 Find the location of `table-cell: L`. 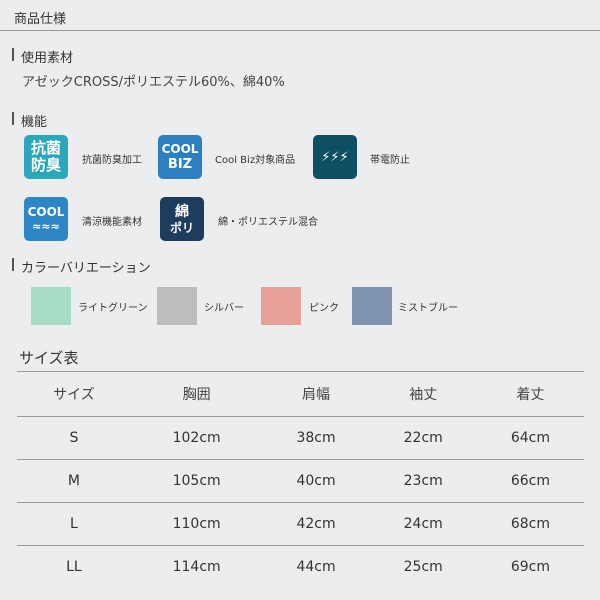

table-cell: L is located at coordinates (74, 524).